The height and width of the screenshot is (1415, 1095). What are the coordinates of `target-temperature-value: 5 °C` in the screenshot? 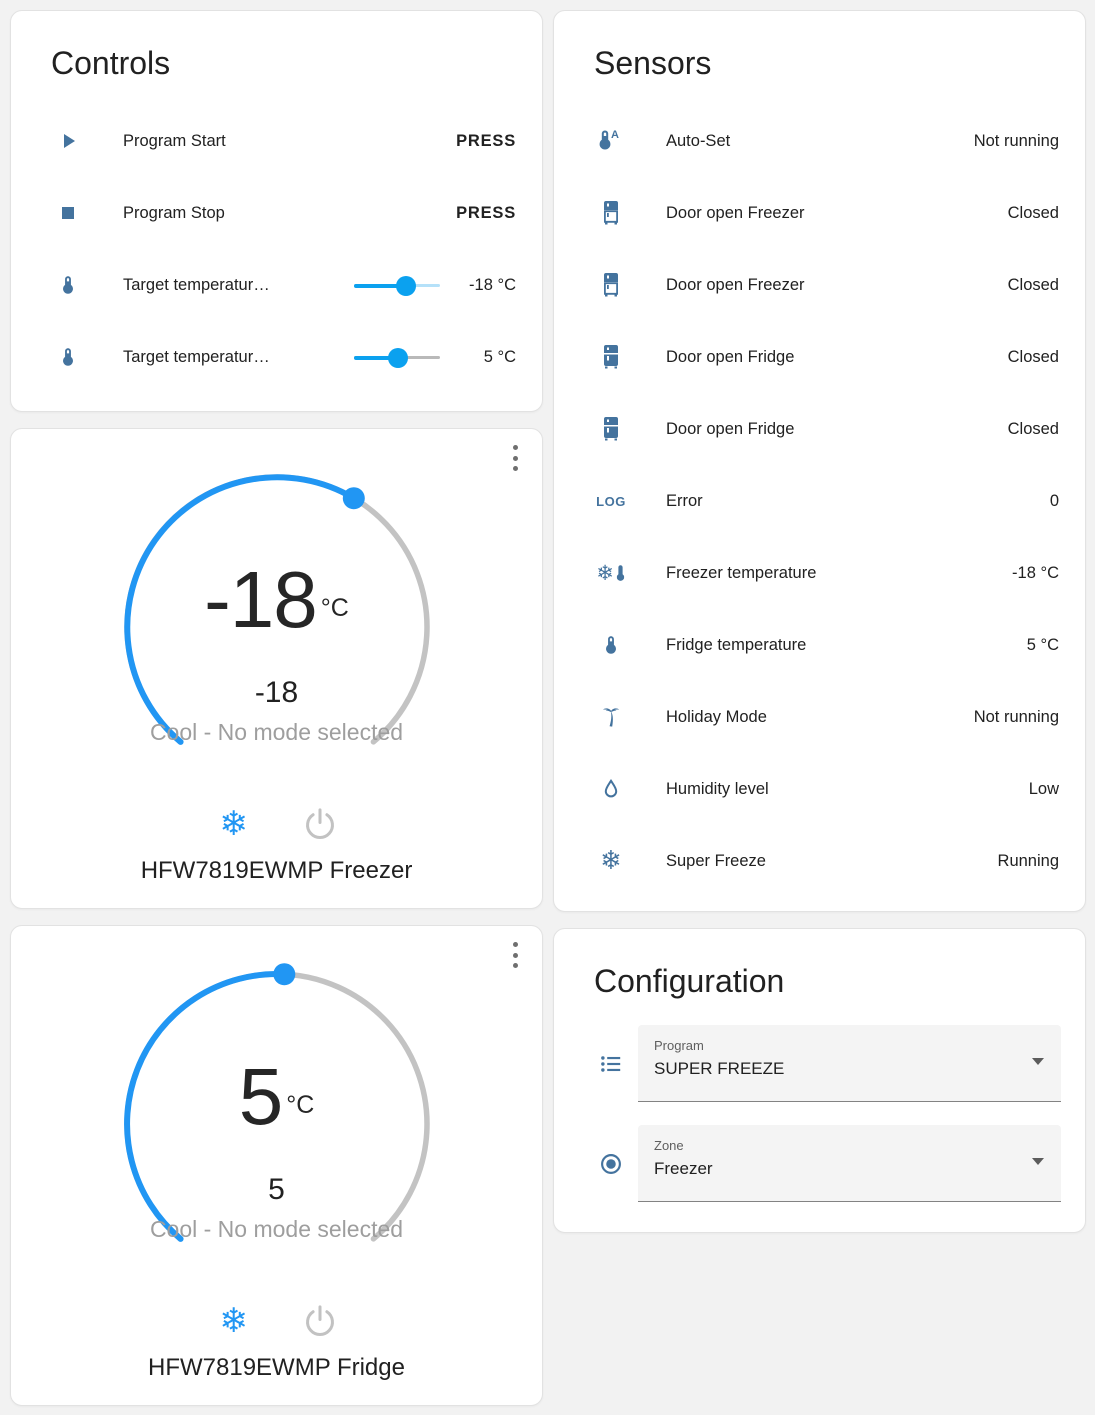 It's located at (277, 1101).